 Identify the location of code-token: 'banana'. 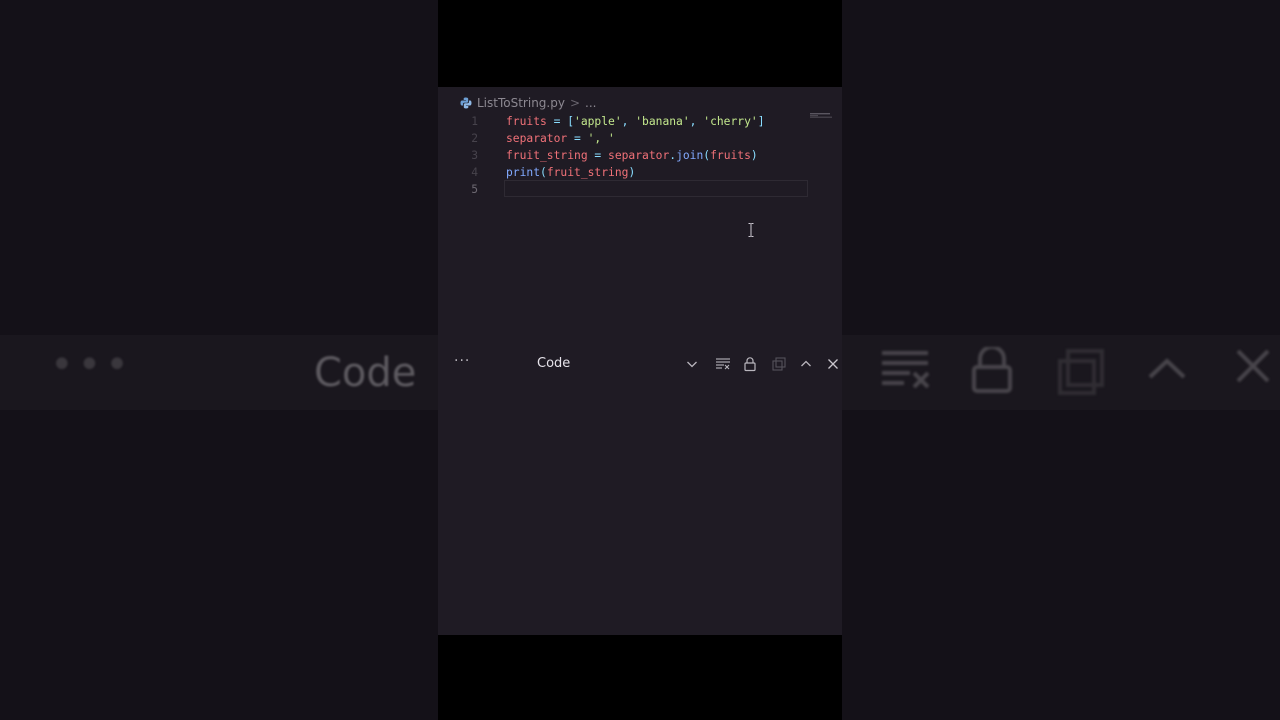
(662, 121).